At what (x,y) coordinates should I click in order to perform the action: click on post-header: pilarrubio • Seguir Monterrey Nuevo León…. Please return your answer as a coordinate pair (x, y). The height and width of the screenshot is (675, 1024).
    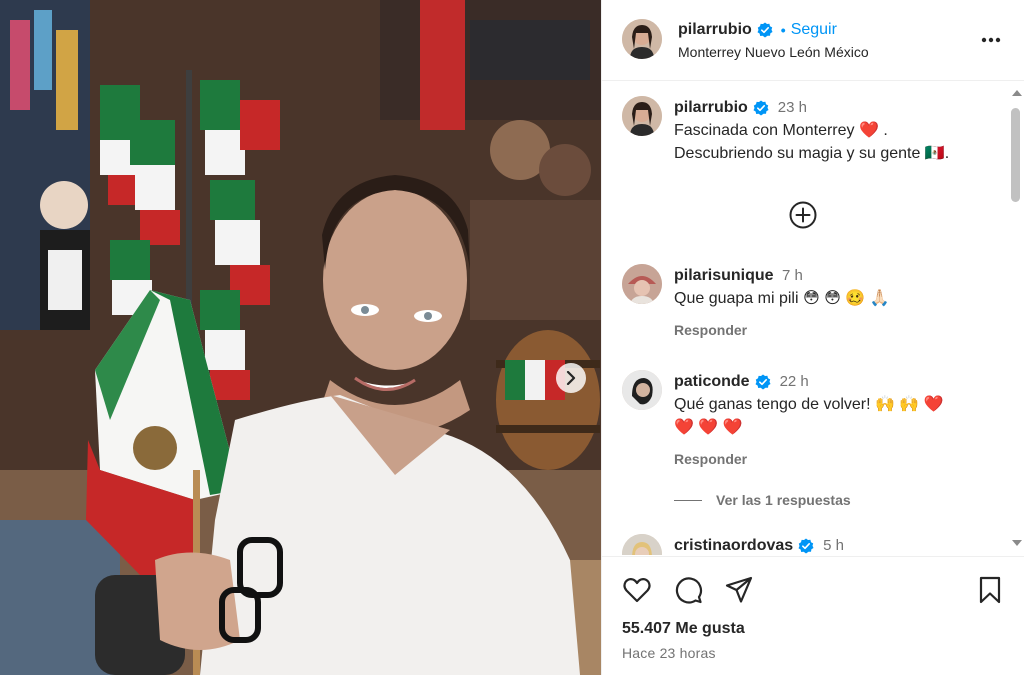
    Looking at the image, I should click on (813, 40).